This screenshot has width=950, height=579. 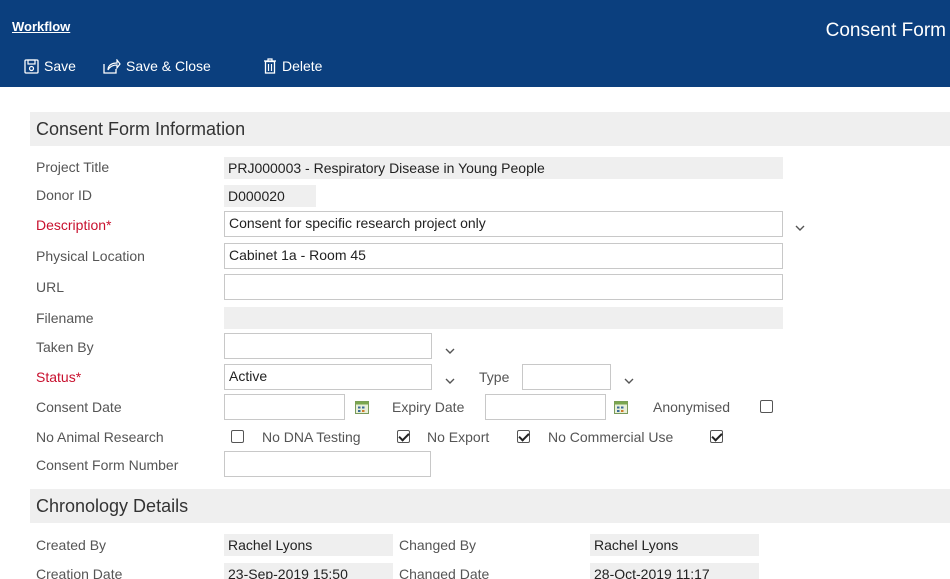 I want to click on creation-date-label: Creation Date, so click(x=79, y=572).